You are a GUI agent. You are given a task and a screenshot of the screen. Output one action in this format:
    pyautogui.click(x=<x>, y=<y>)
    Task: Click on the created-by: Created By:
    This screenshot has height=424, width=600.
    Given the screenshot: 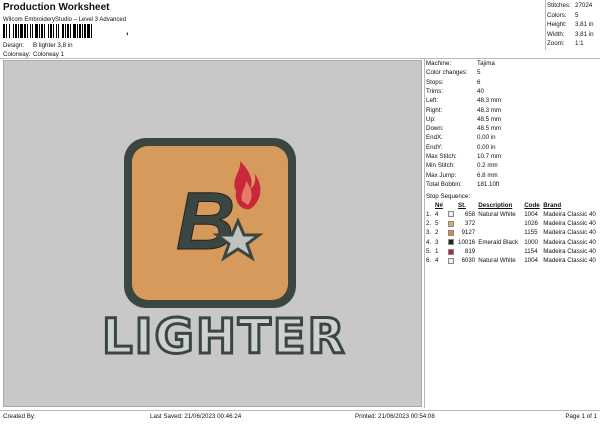 What is the action you would take?
    pyautogui.click(x=19, y=416)
    